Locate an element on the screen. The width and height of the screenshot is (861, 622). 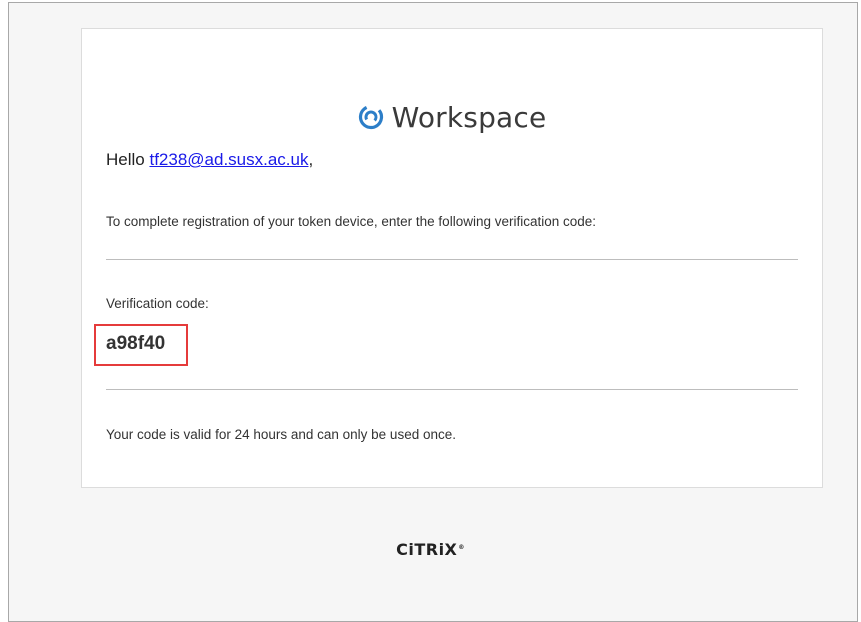
citrix-logo: CiTRiX® is located at coordinates (430, 549).